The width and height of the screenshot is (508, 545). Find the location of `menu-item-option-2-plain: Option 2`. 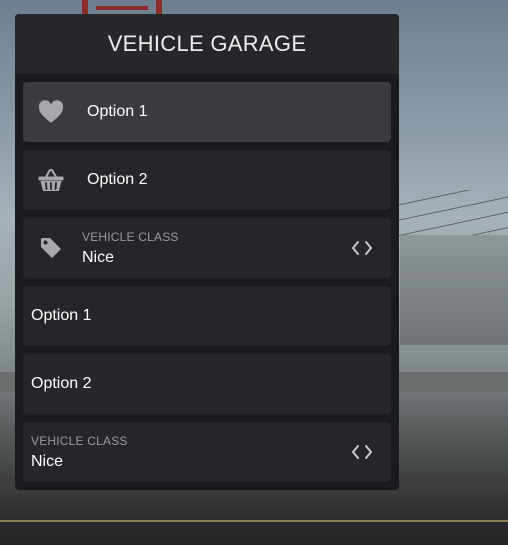

menu-item-option-2-plain: Option 2 is located at coordinates (207, 384).